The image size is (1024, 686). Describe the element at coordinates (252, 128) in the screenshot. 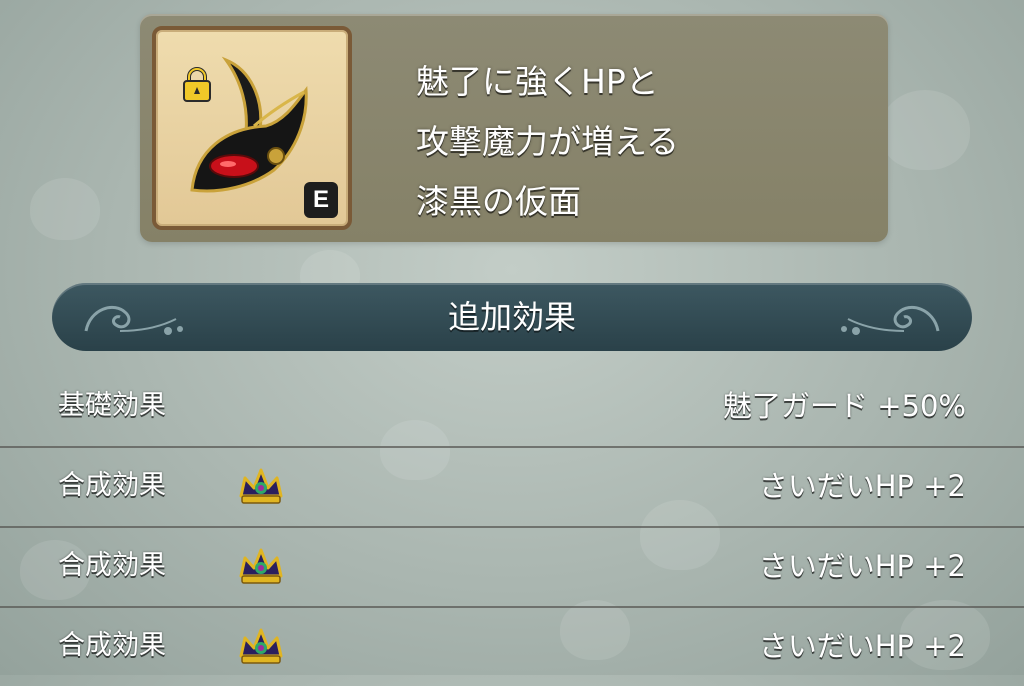

I see `item-icon-frame: E` at that location.